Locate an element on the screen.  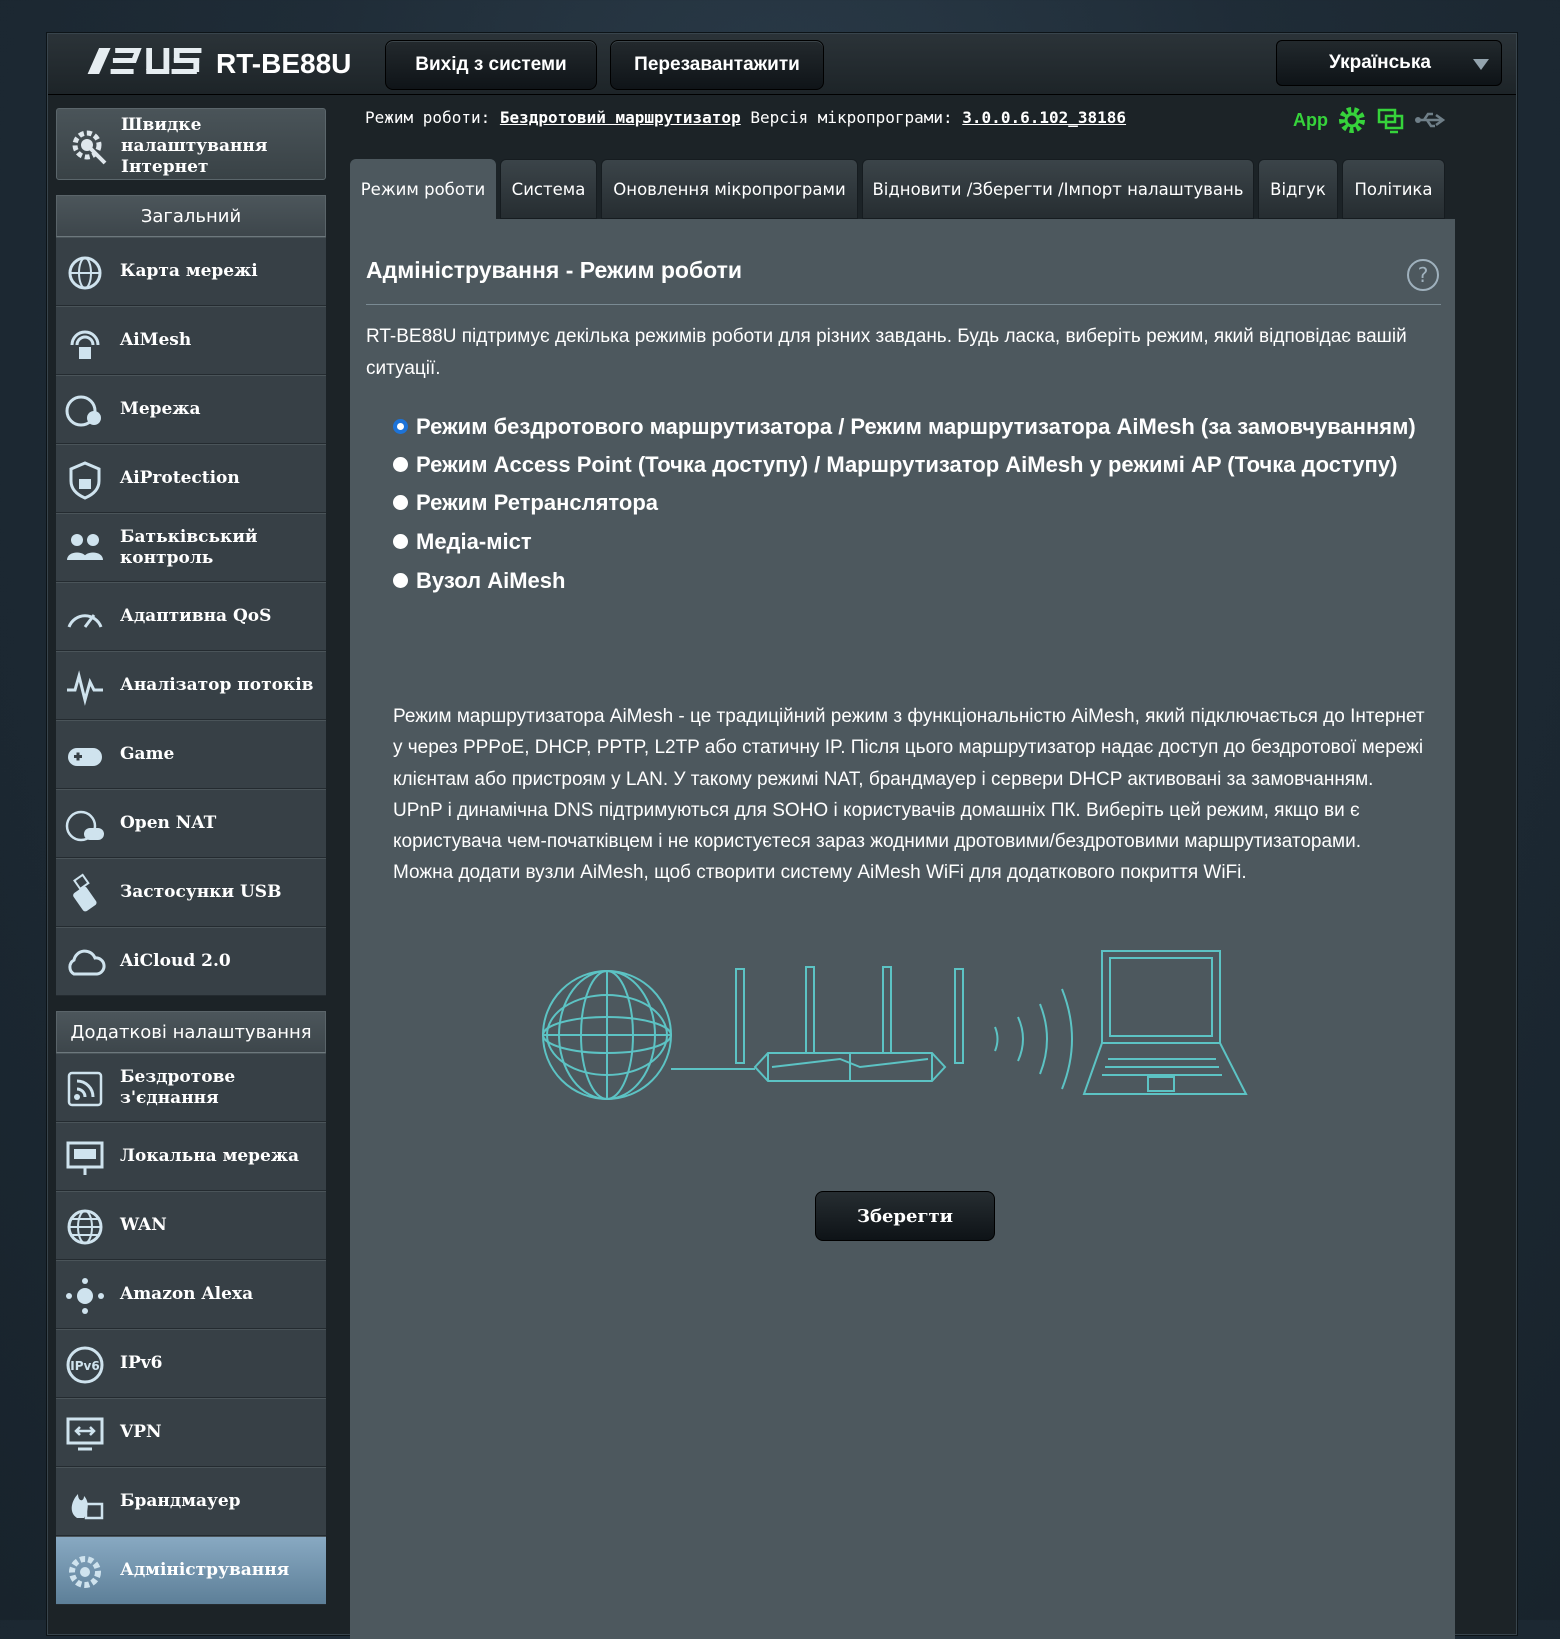
sidebar-item-label: AiMesh is located at coordinates (156, 340).